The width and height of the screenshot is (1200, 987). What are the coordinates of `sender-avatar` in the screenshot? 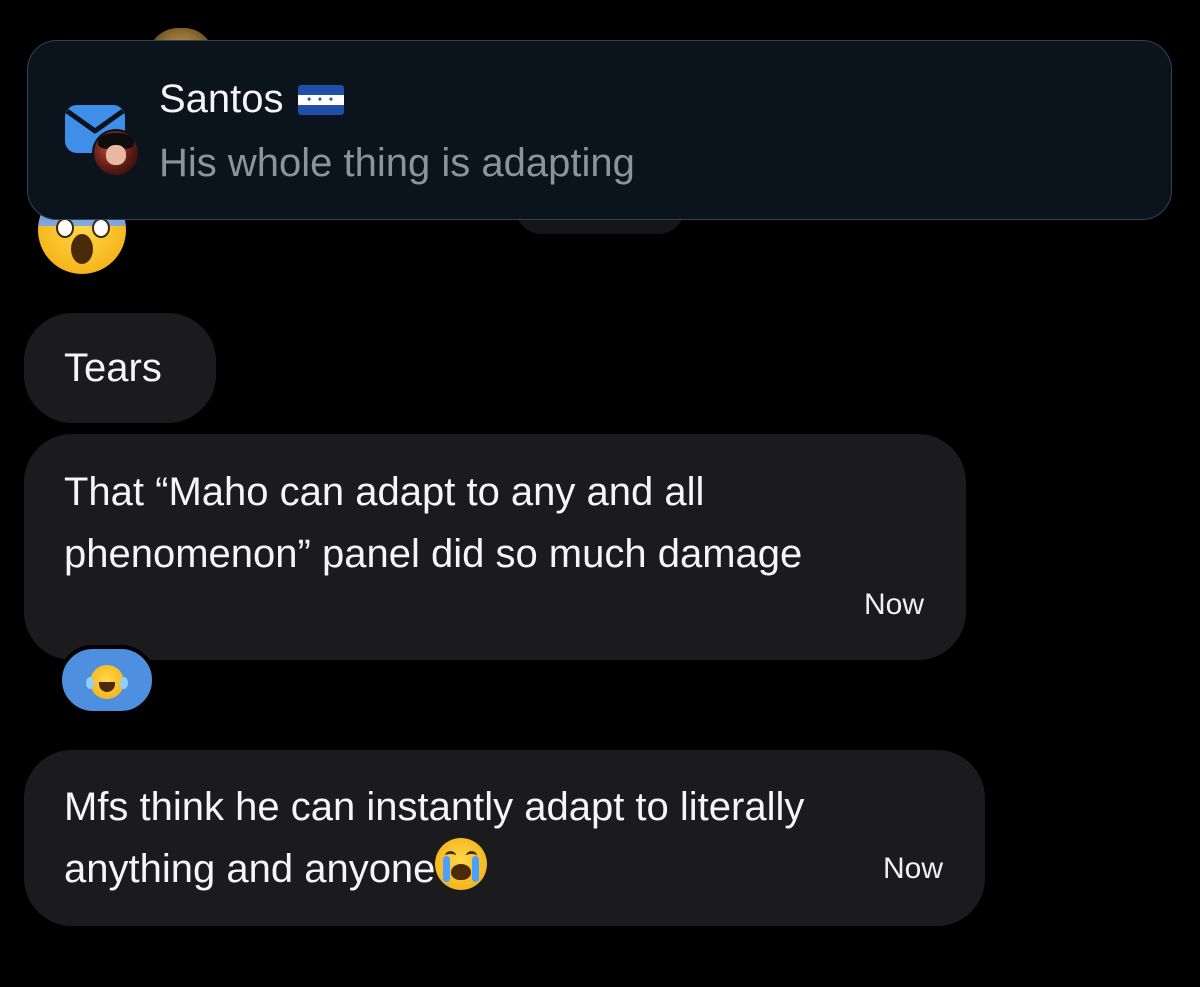 It's located at (116, 153).